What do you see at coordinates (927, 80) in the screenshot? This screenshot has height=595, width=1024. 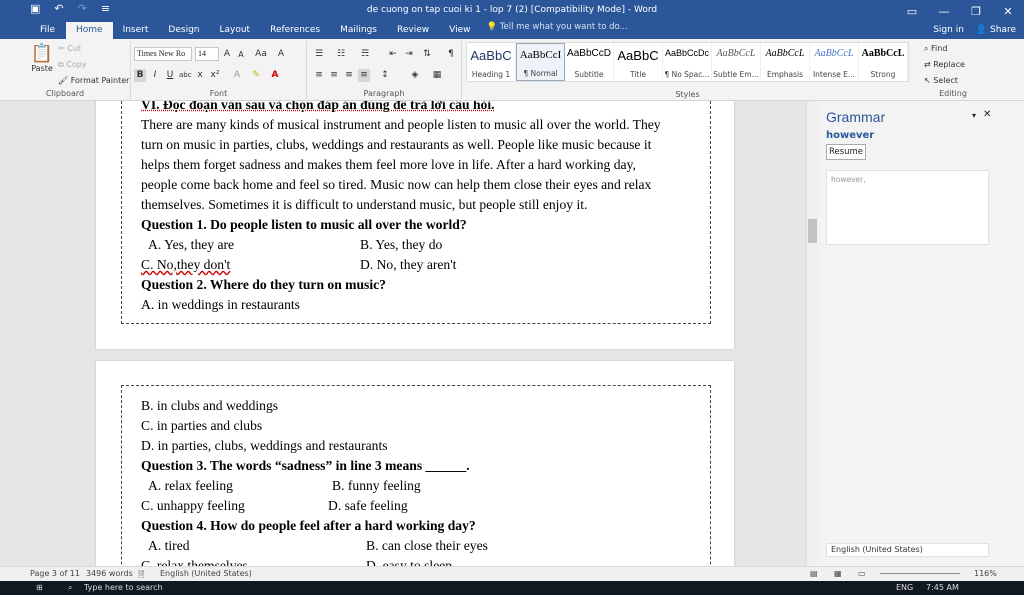 I see `cursor-icon: ↖` at bounding box center [927, 80].